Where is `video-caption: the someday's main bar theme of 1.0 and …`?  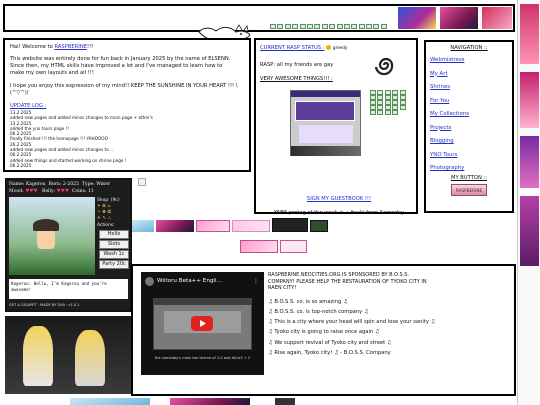
video-caption: the someday's main bar theme of 1.0 and … is located at coordinates (202, 358).